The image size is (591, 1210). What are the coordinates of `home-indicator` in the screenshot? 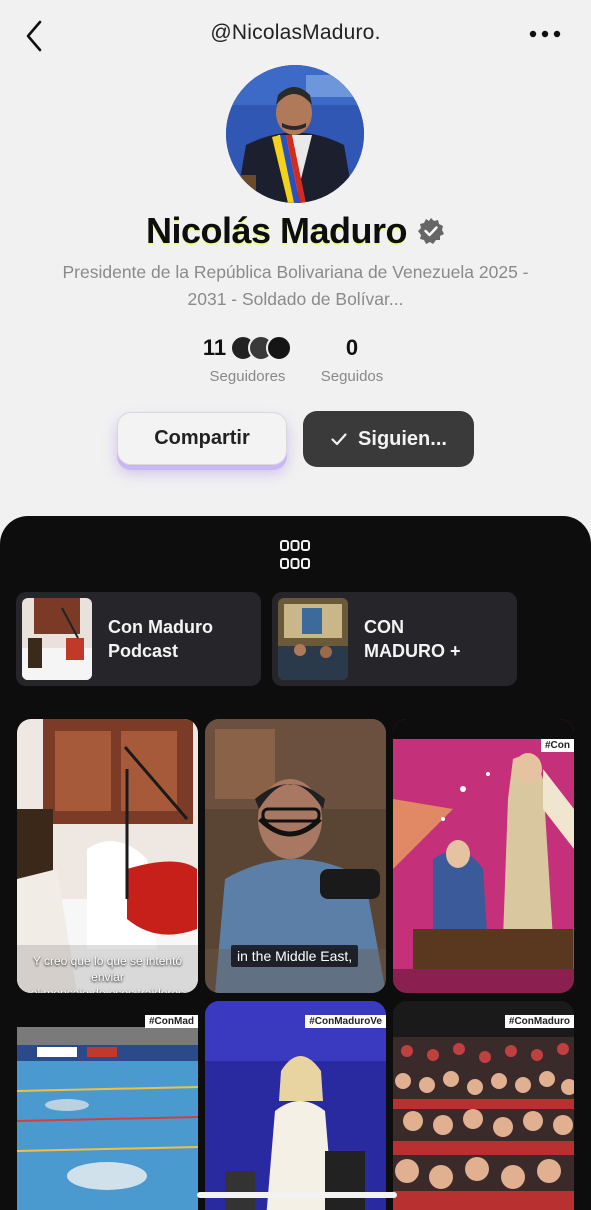 It's located at (297, 1195).